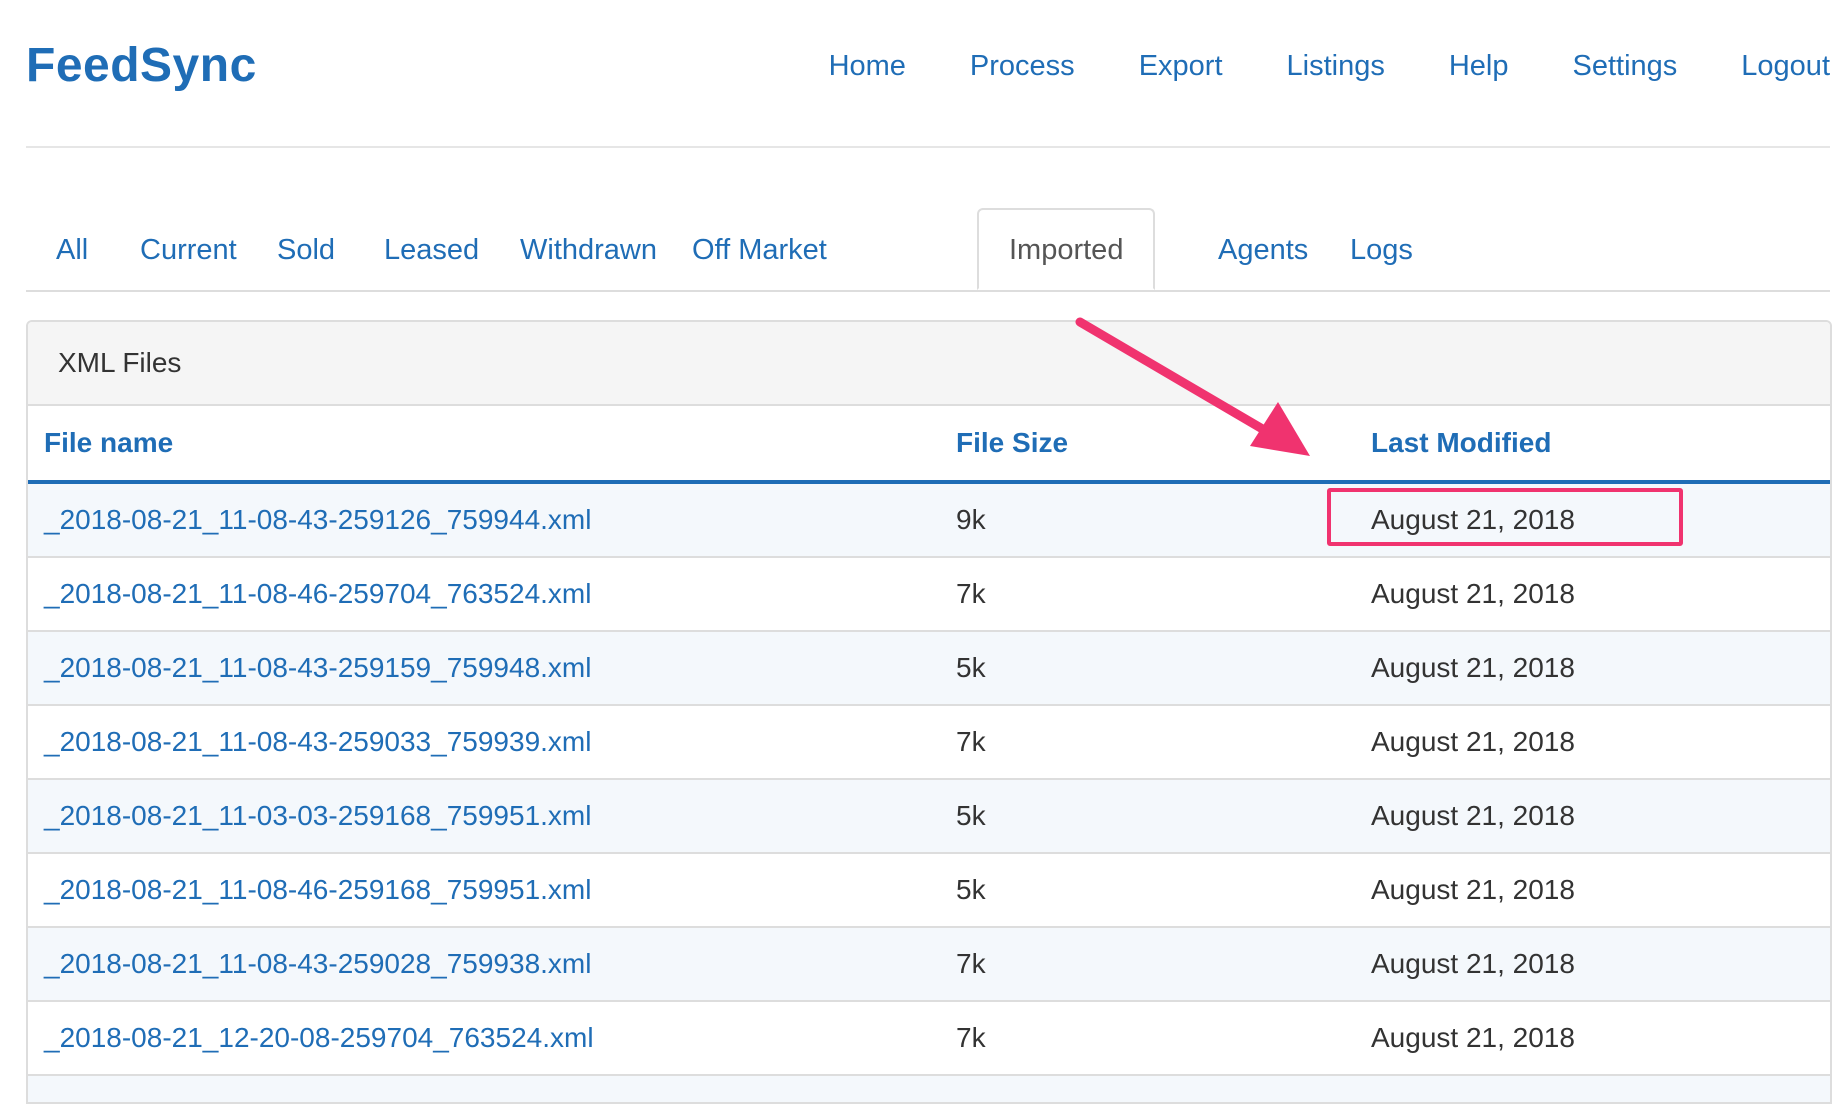 The image size is (1840, 1104). Describe the element at coordinates (317, 963) in the screenshot. I see `file-link: _2018-08-21_11-08-43-259028_759938.xml` at that location.